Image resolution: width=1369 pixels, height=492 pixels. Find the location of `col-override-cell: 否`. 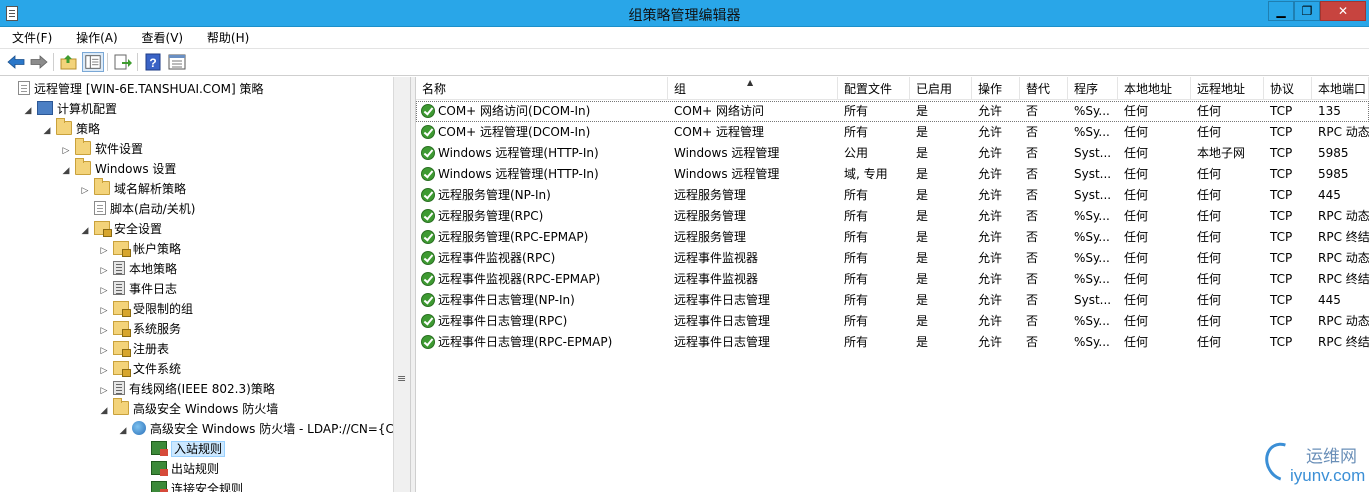

col-override-cell: 否 is located at coordinates (1032, 216).